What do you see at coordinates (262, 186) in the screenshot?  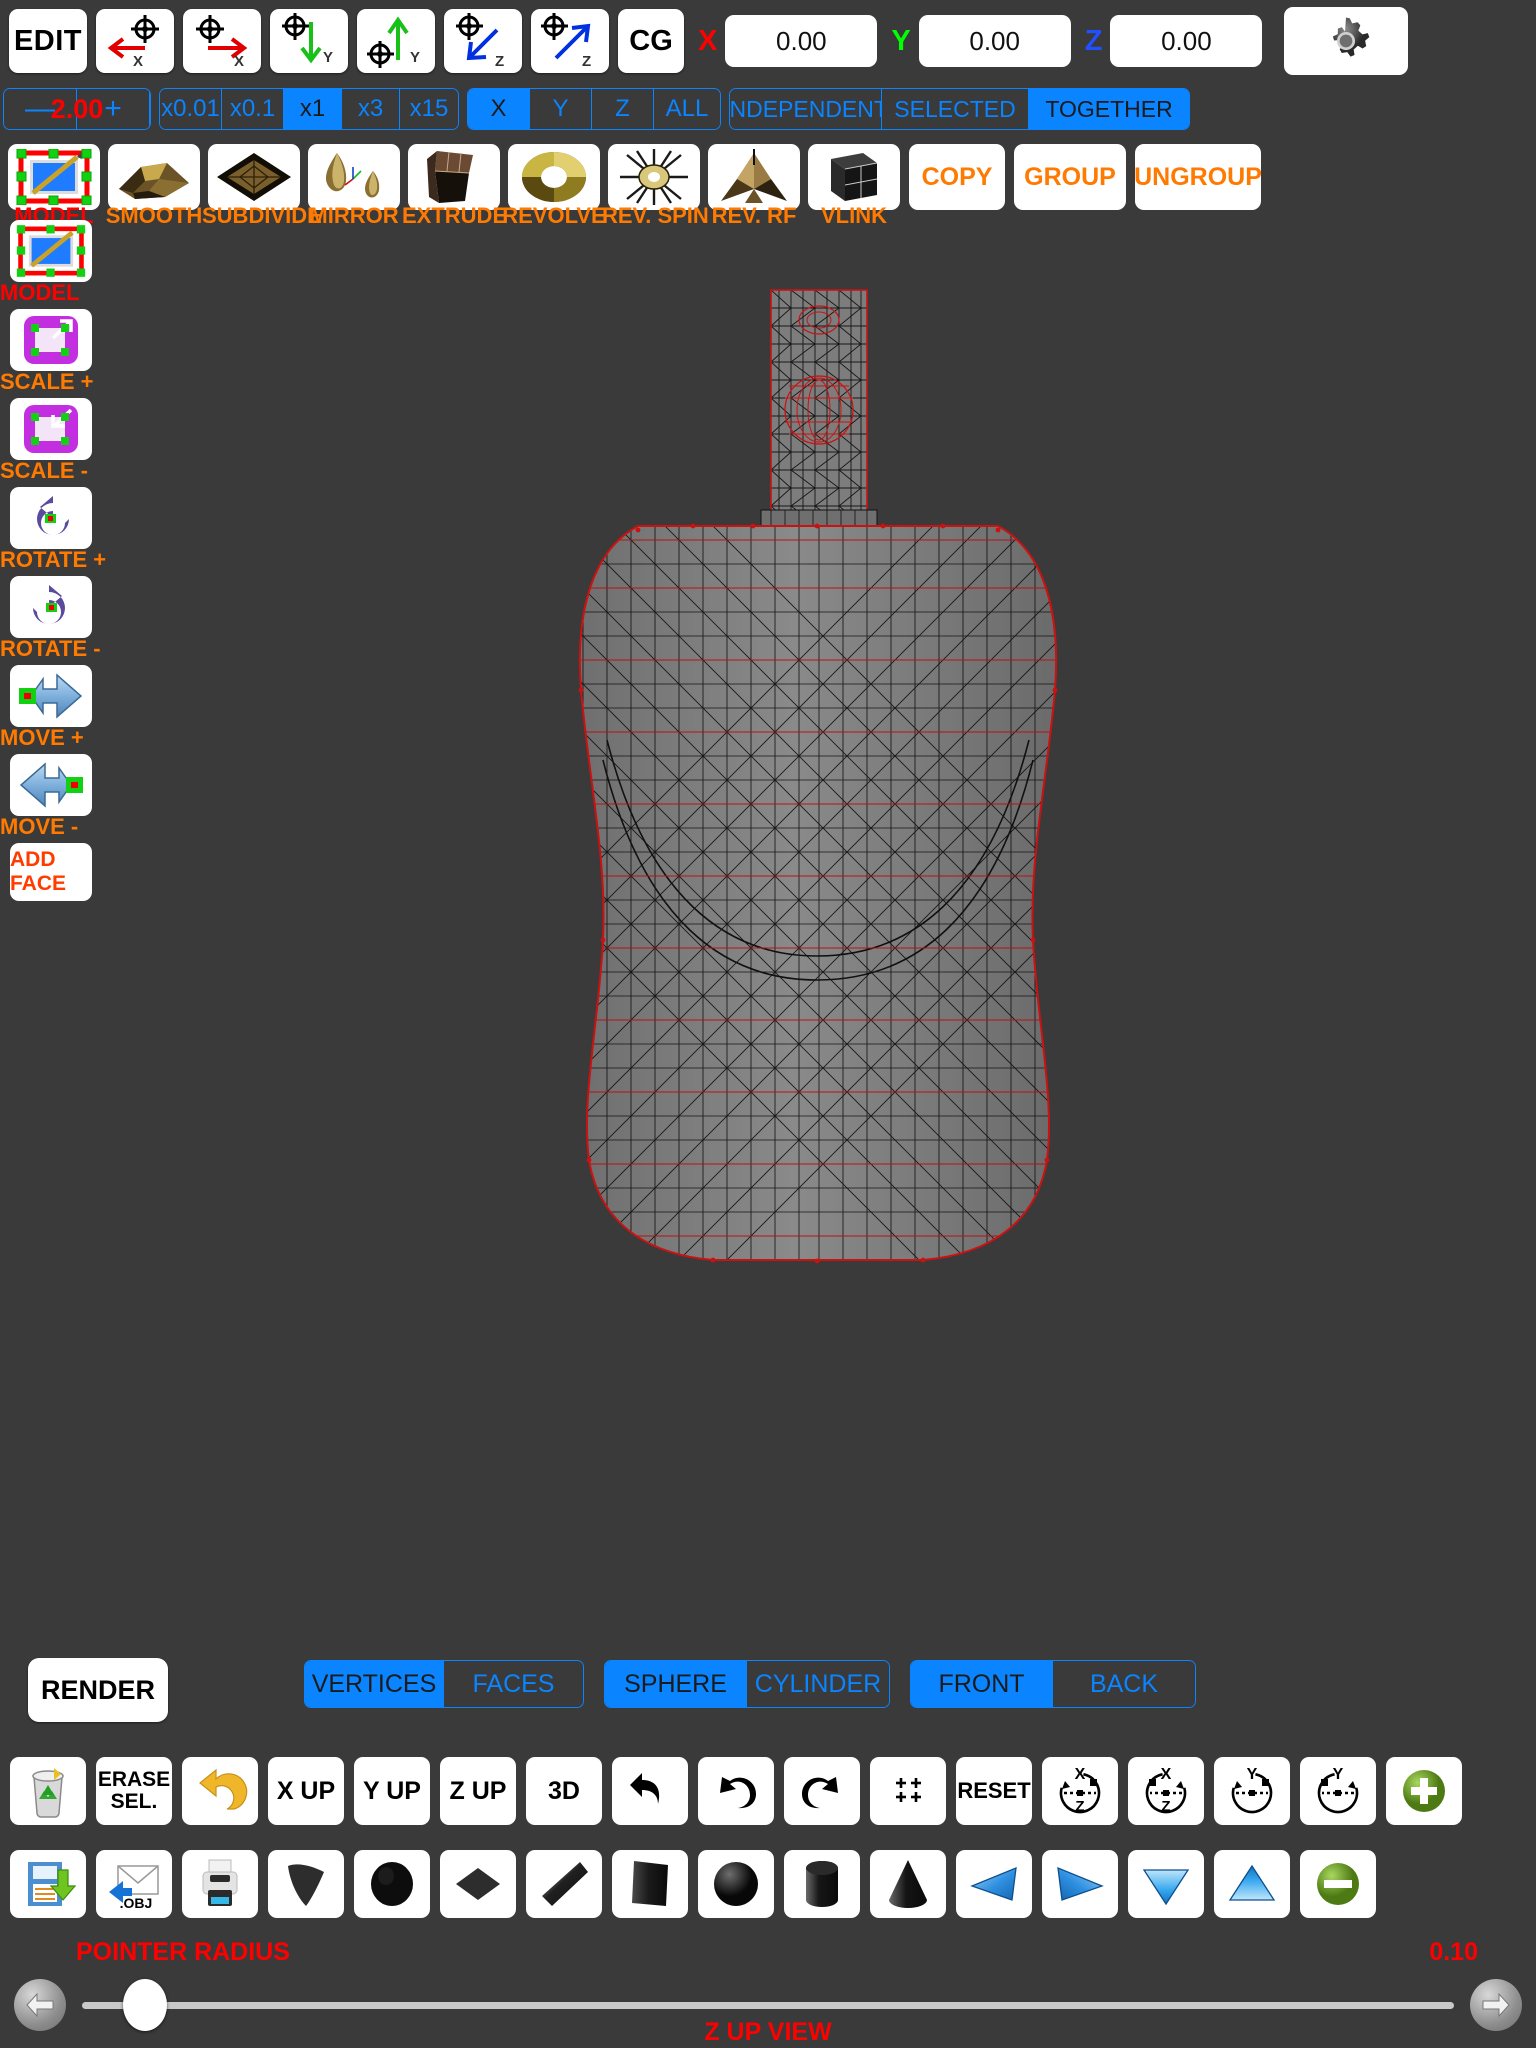 I see `tool-subdivide: SUBDIVIDE` at bounding box center [262, 186].